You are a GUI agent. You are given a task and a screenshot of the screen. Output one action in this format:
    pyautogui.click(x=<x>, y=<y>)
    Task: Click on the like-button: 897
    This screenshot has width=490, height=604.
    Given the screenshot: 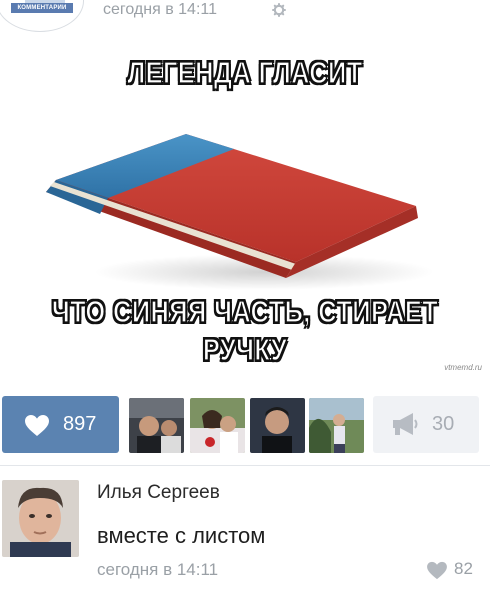 What is the action you would take?
    pyautogui.click(x=60, y=424)
    